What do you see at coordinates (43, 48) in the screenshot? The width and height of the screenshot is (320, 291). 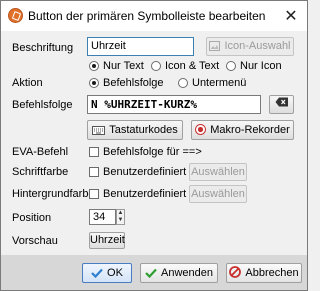 I see `beschriftung-label: Beschriftung` at bounding box center [43, 48].